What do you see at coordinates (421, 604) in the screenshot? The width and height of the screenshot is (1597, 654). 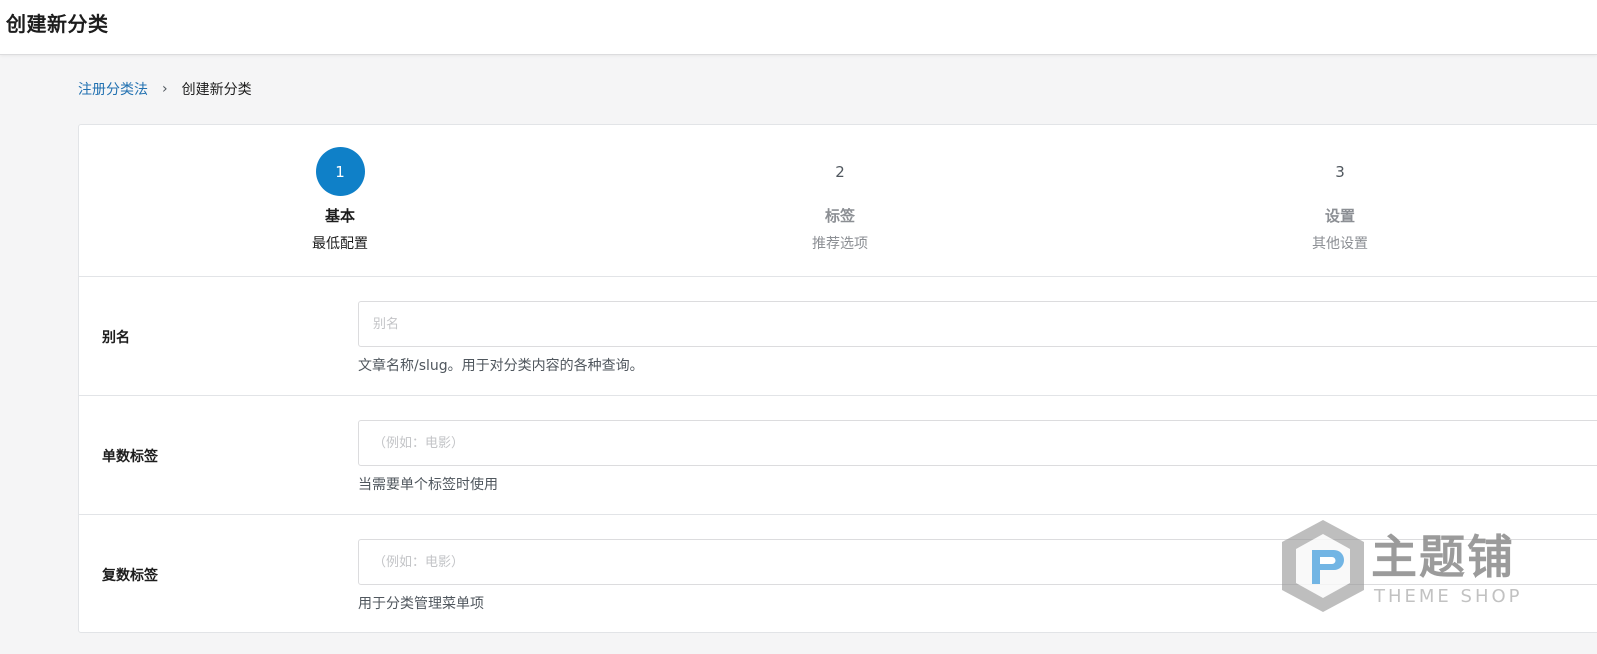 I see `field-help-text: 用于分类管理菜单项` at bounding box center [421, 604].